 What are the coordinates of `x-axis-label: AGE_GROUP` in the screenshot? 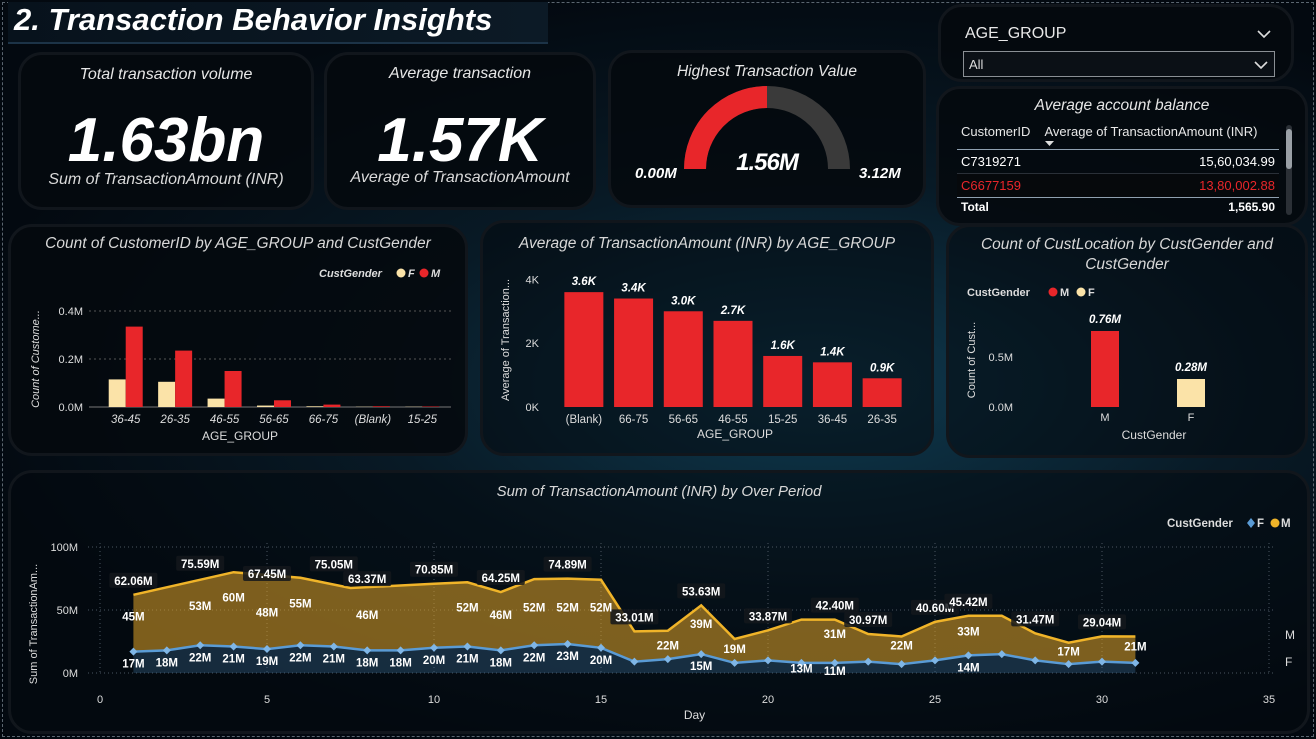 It's located at (240, 436).